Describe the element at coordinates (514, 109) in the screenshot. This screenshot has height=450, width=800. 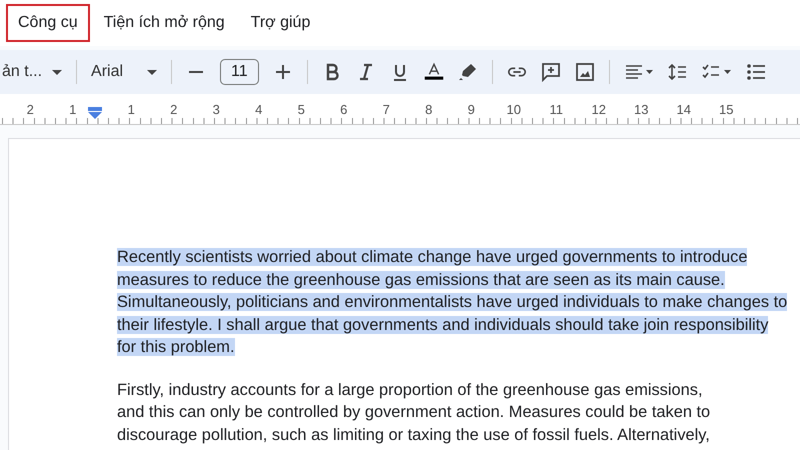
I see `ruler-number: 10` at that location.